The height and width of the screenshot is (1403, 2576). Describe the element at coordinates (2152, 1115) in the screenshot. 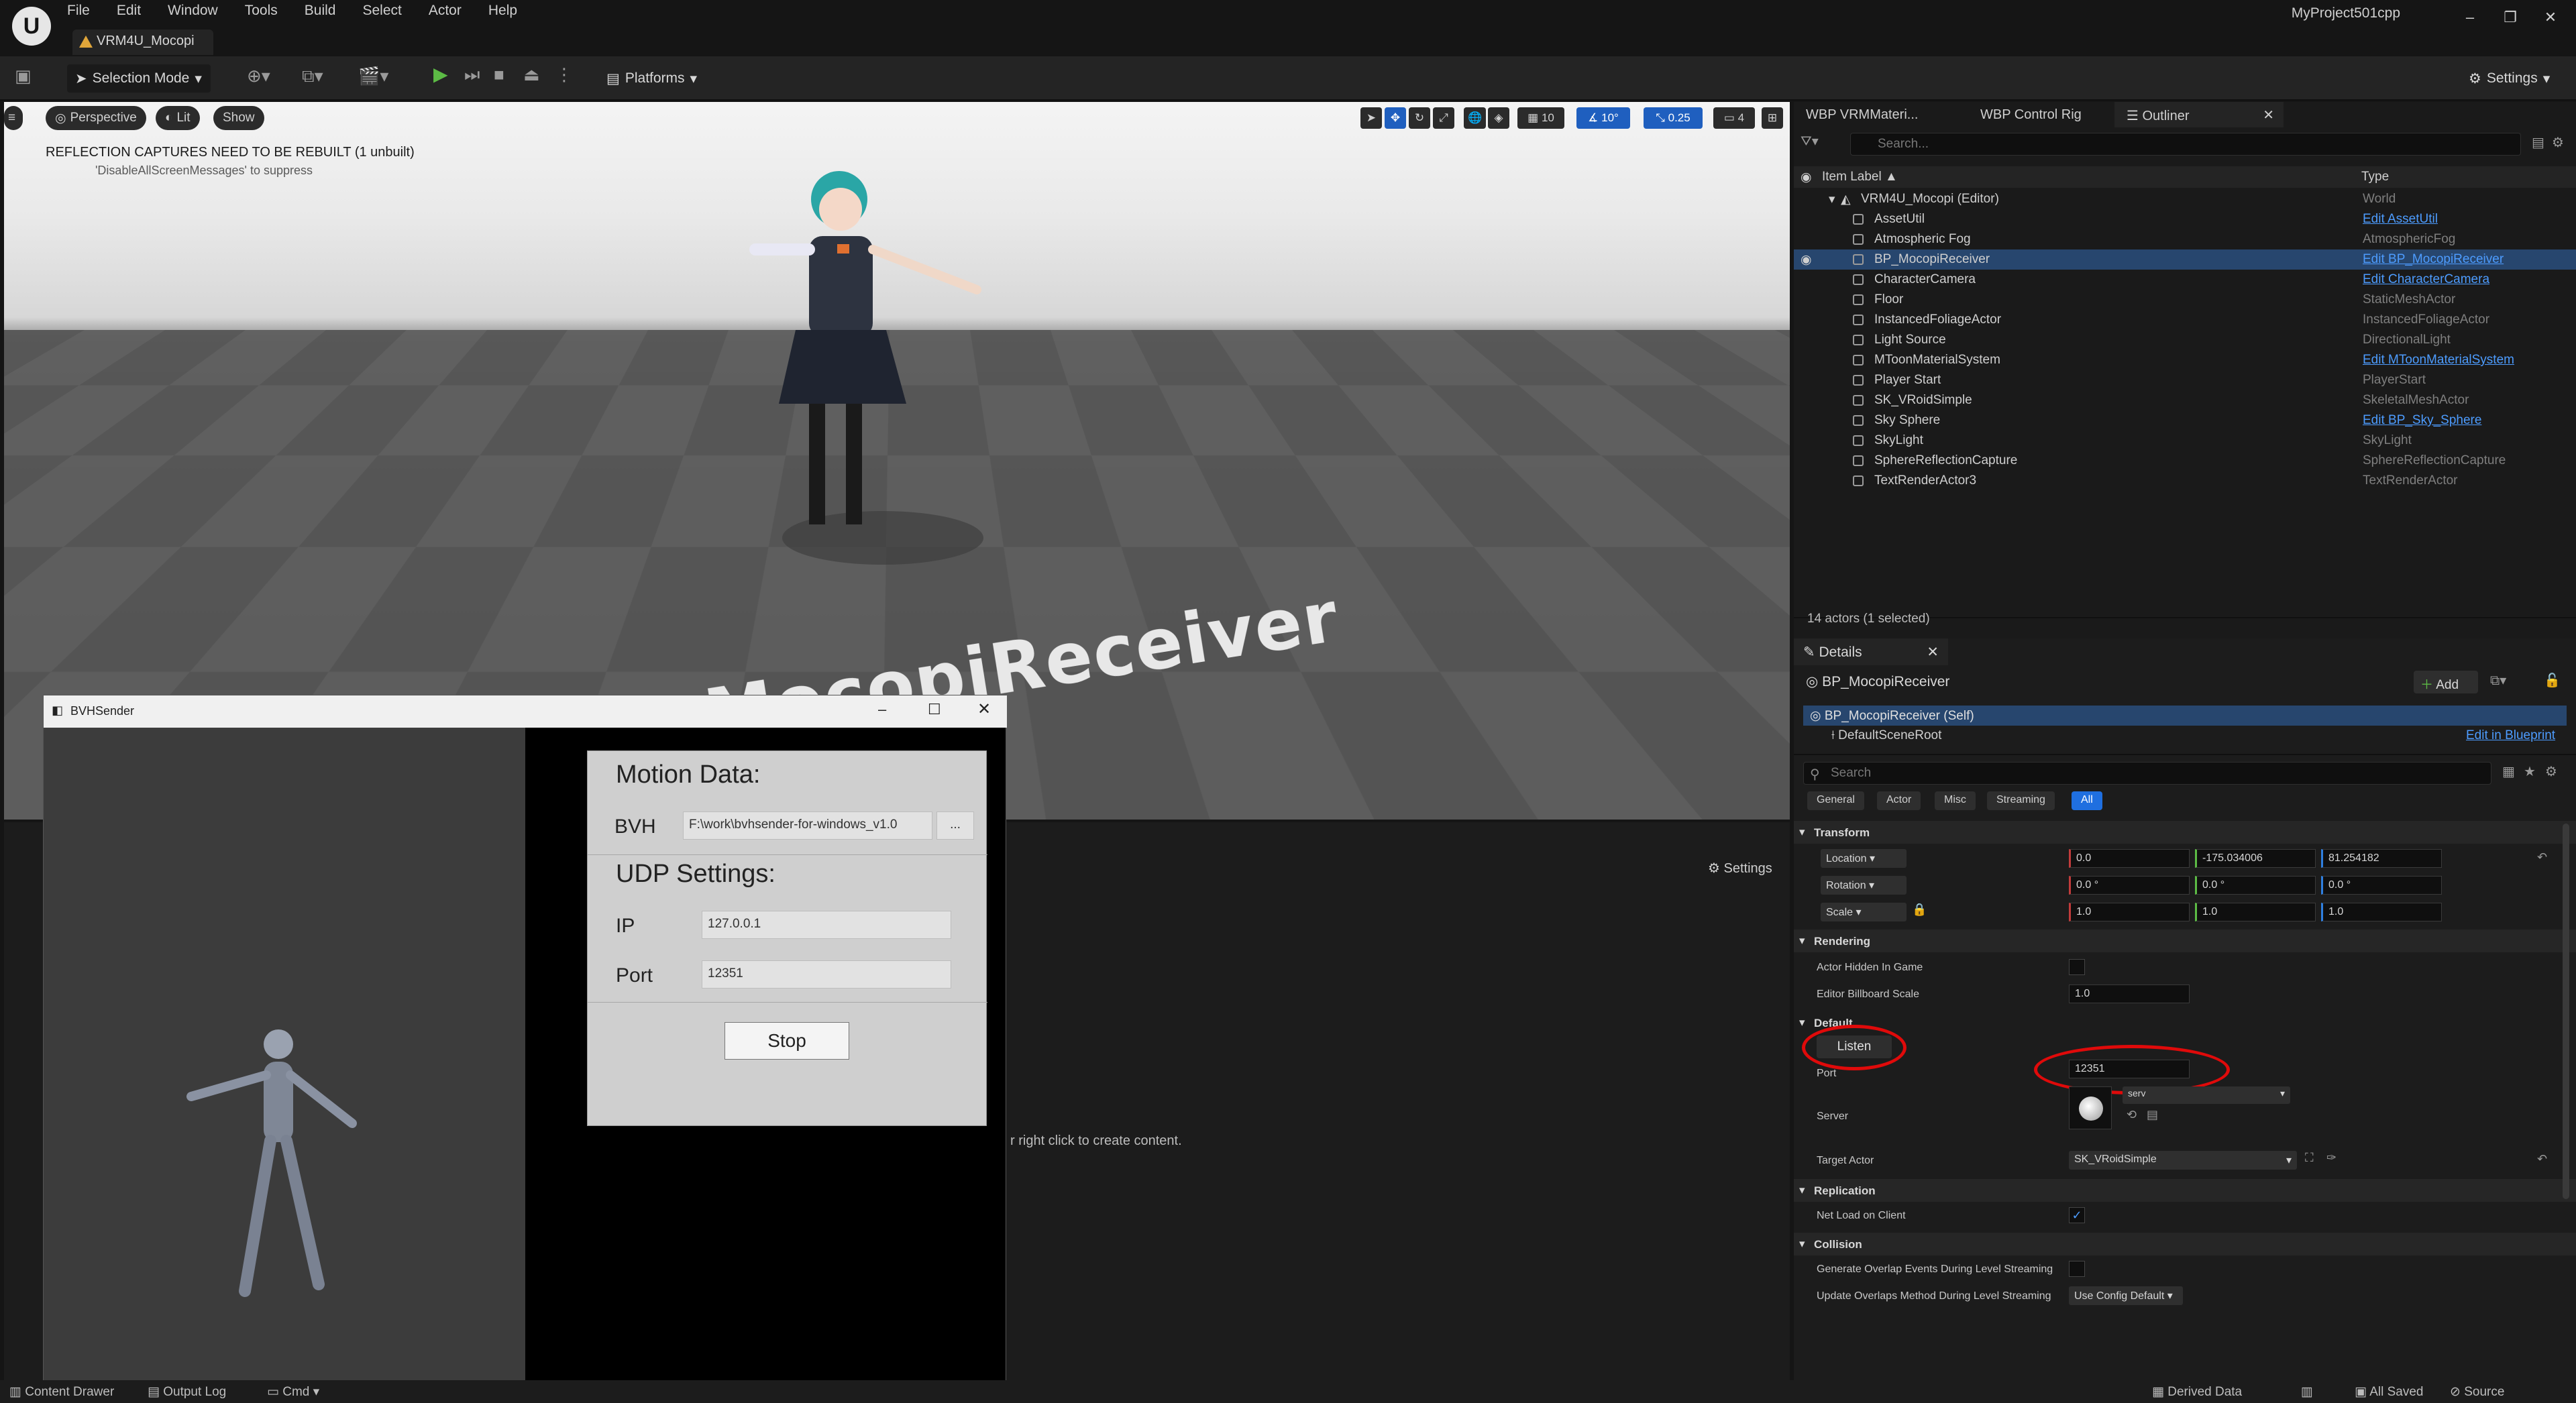

I see `browse-icon: ▤` at that location.